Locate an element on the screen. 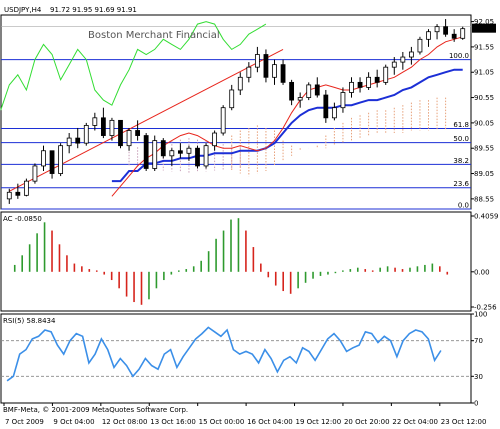 This screenshot has height=429, width=500. header-symbol: USDJPY,H4 is located at coordinates (23, 10).